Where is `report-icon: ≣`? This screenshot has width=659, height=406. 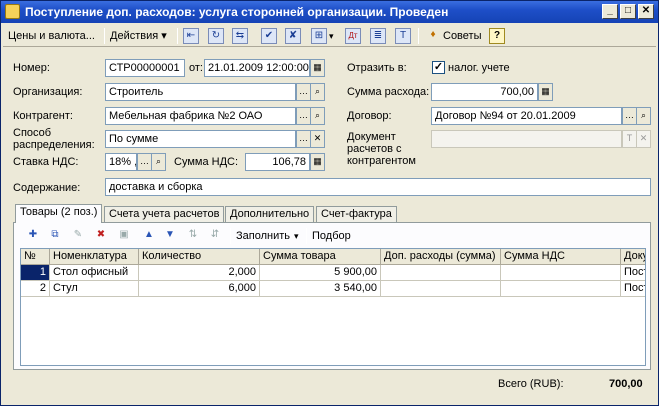
report-icon: ≣ is located at coordinates (378, 36).